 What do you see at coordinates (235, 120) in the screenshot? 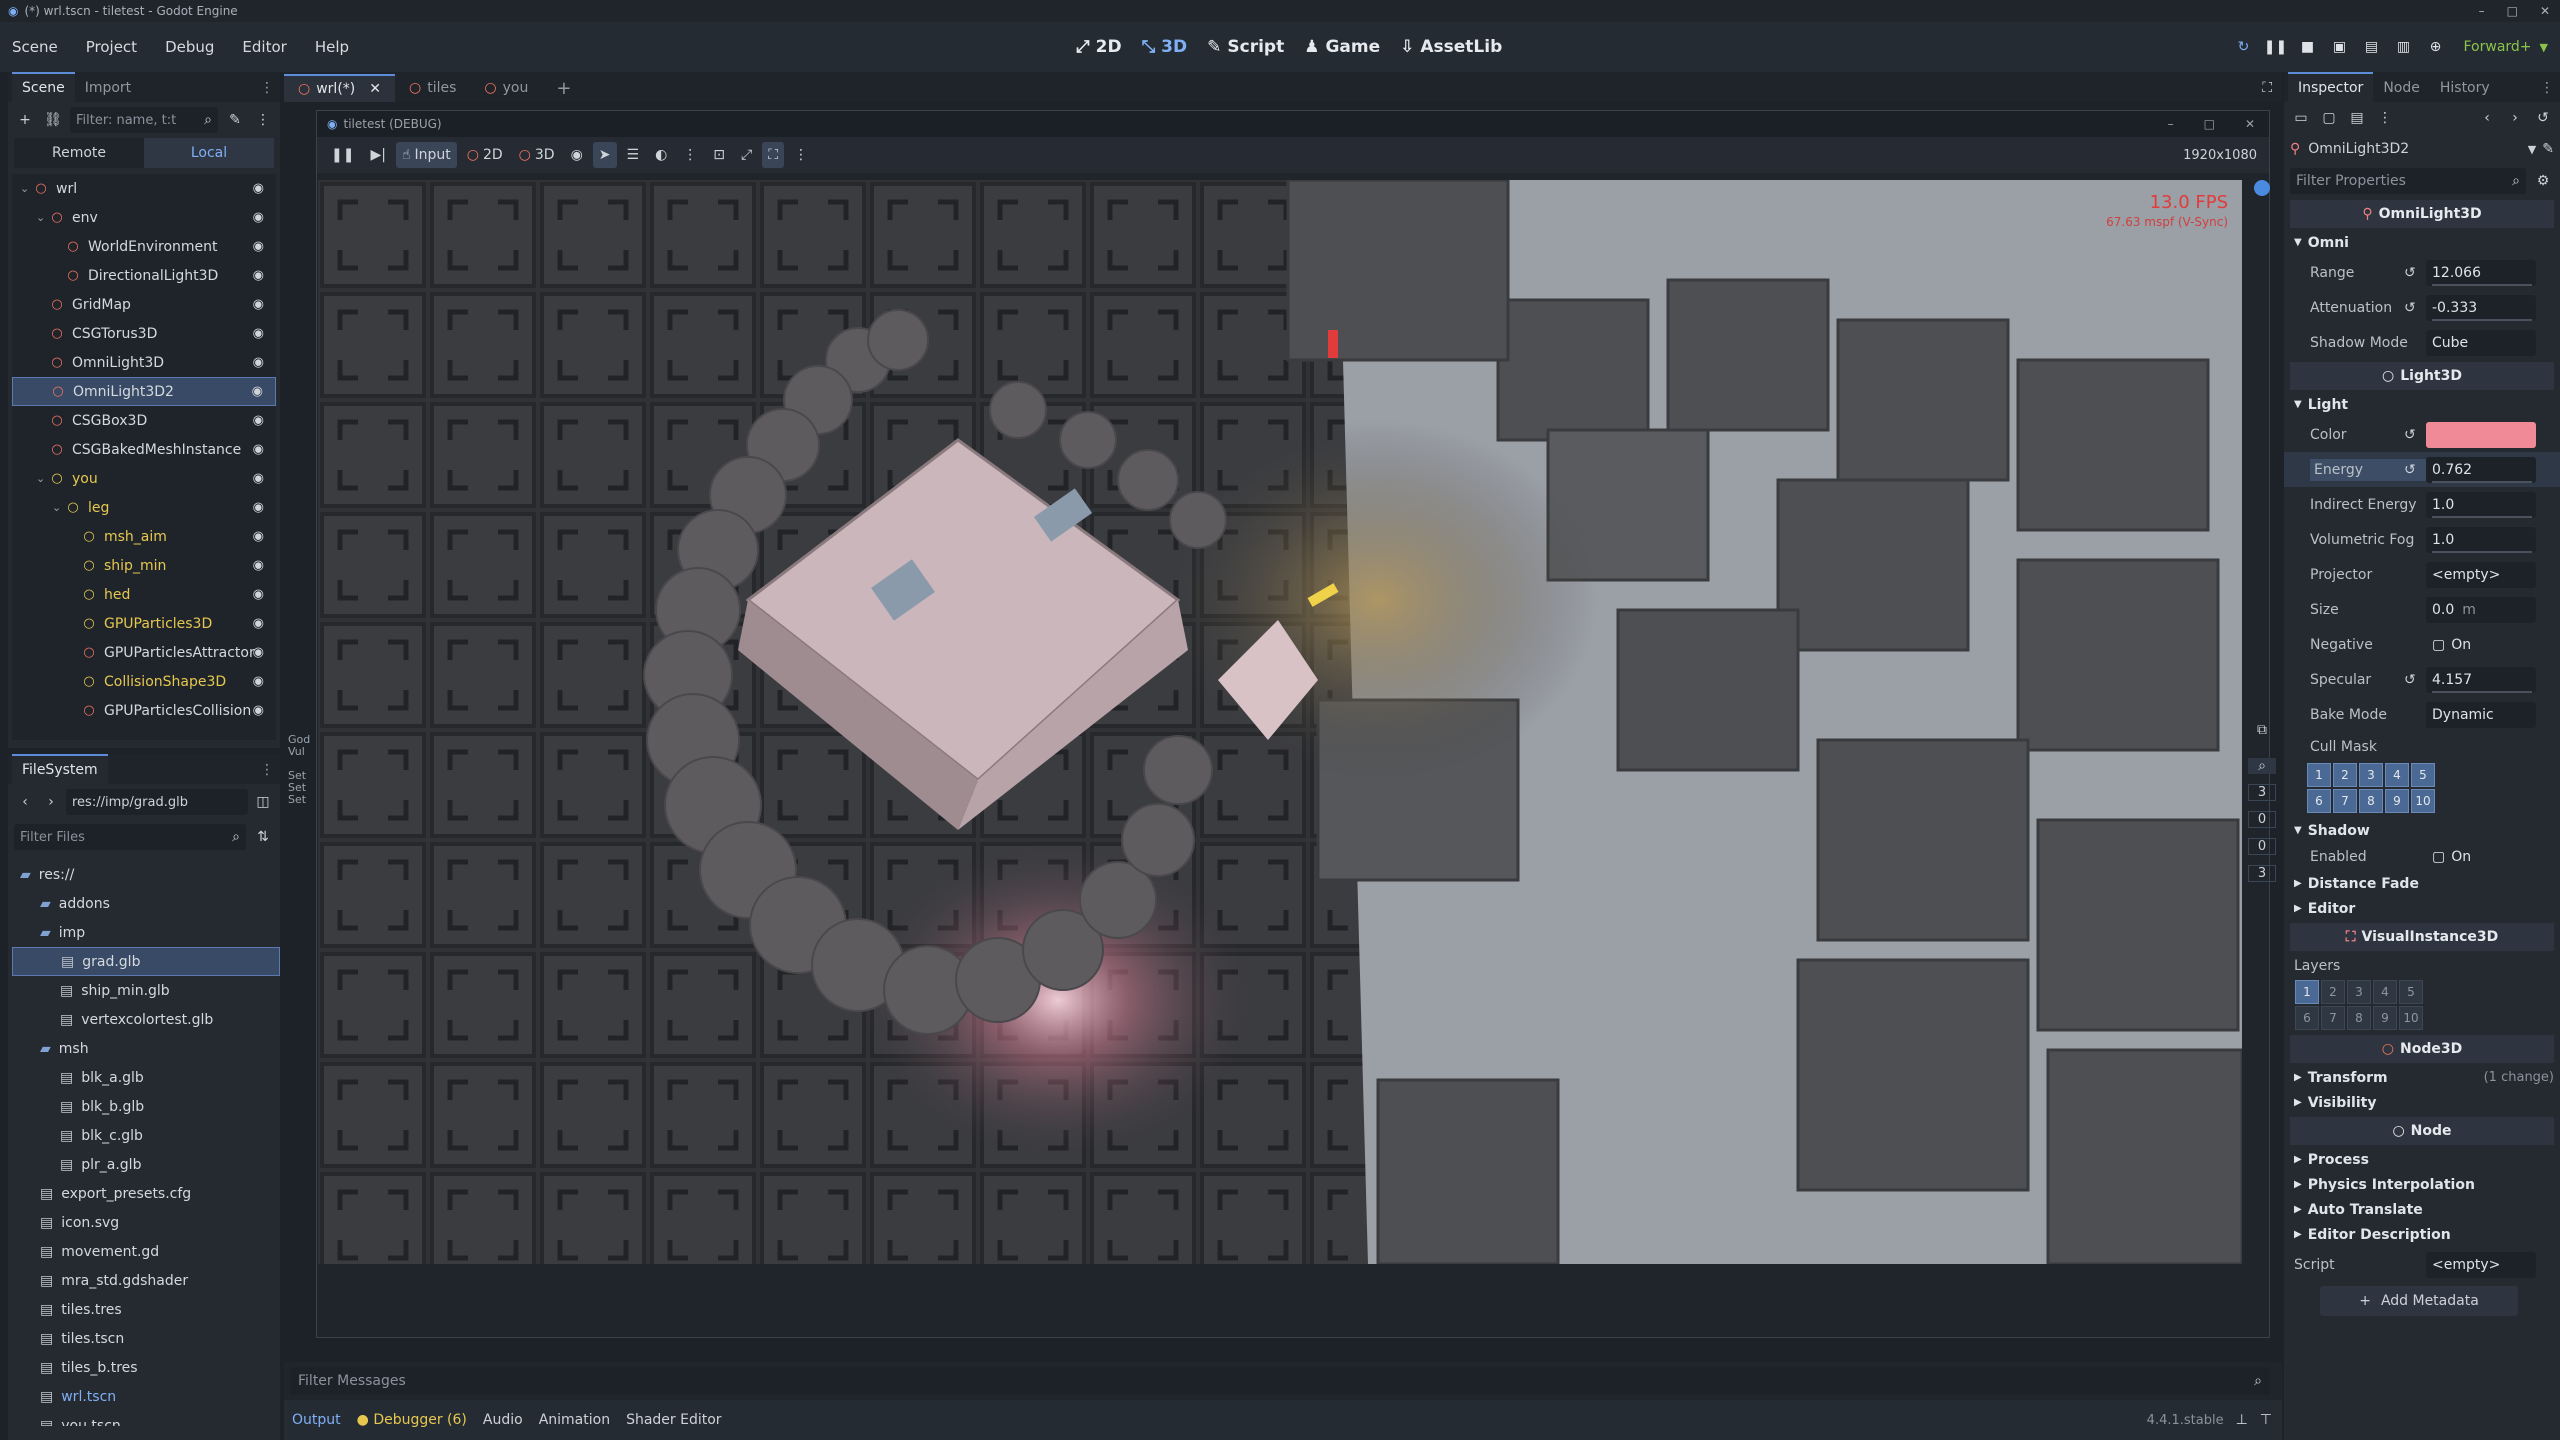
I see `attach-script-icon: ✎` at bounding box center [235, 120].